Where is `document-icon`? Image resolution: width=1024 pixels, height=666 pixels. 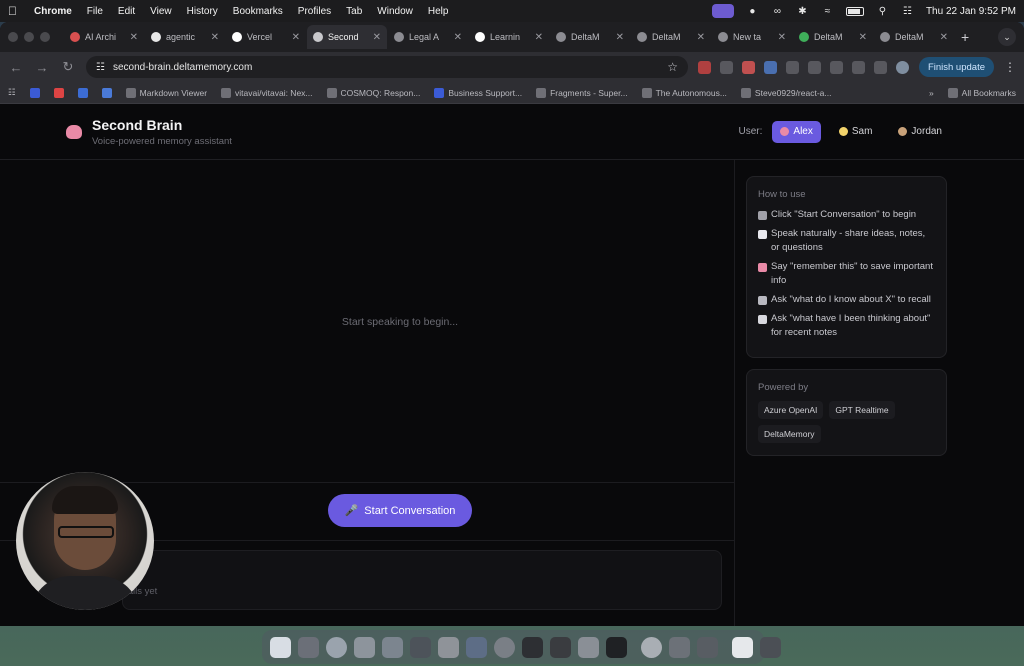 document-icon is located at coordinates (742, 647).